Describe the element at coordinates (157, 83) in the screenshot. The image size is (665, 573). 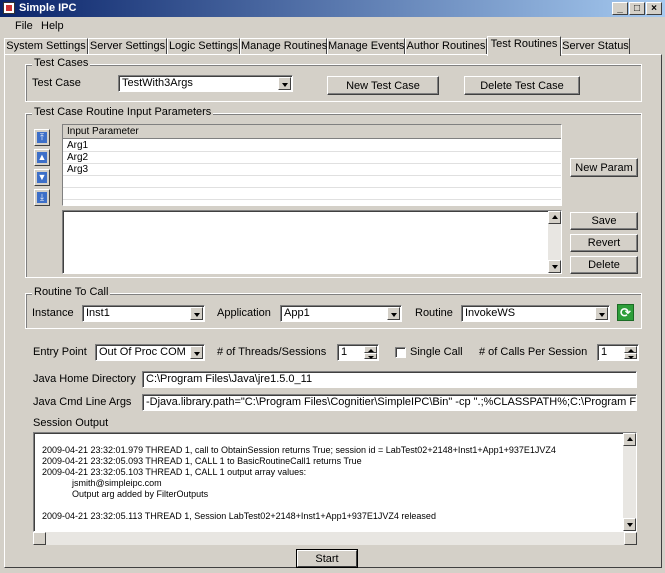
I see `test-case-dropdown-value: TestWith3Args` at that location.